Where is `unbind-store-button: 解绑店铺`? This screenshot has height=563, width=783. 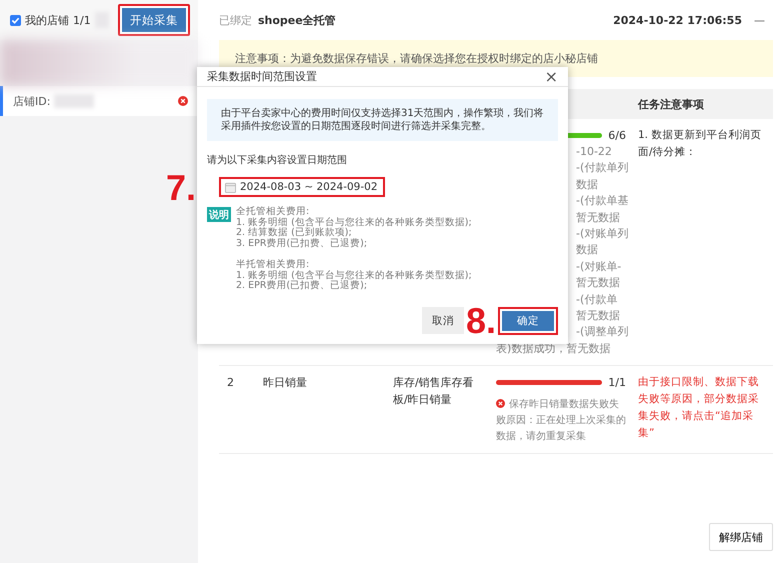 unbind-store-button: 解绑店铺 is located at coordinates (741, 537).